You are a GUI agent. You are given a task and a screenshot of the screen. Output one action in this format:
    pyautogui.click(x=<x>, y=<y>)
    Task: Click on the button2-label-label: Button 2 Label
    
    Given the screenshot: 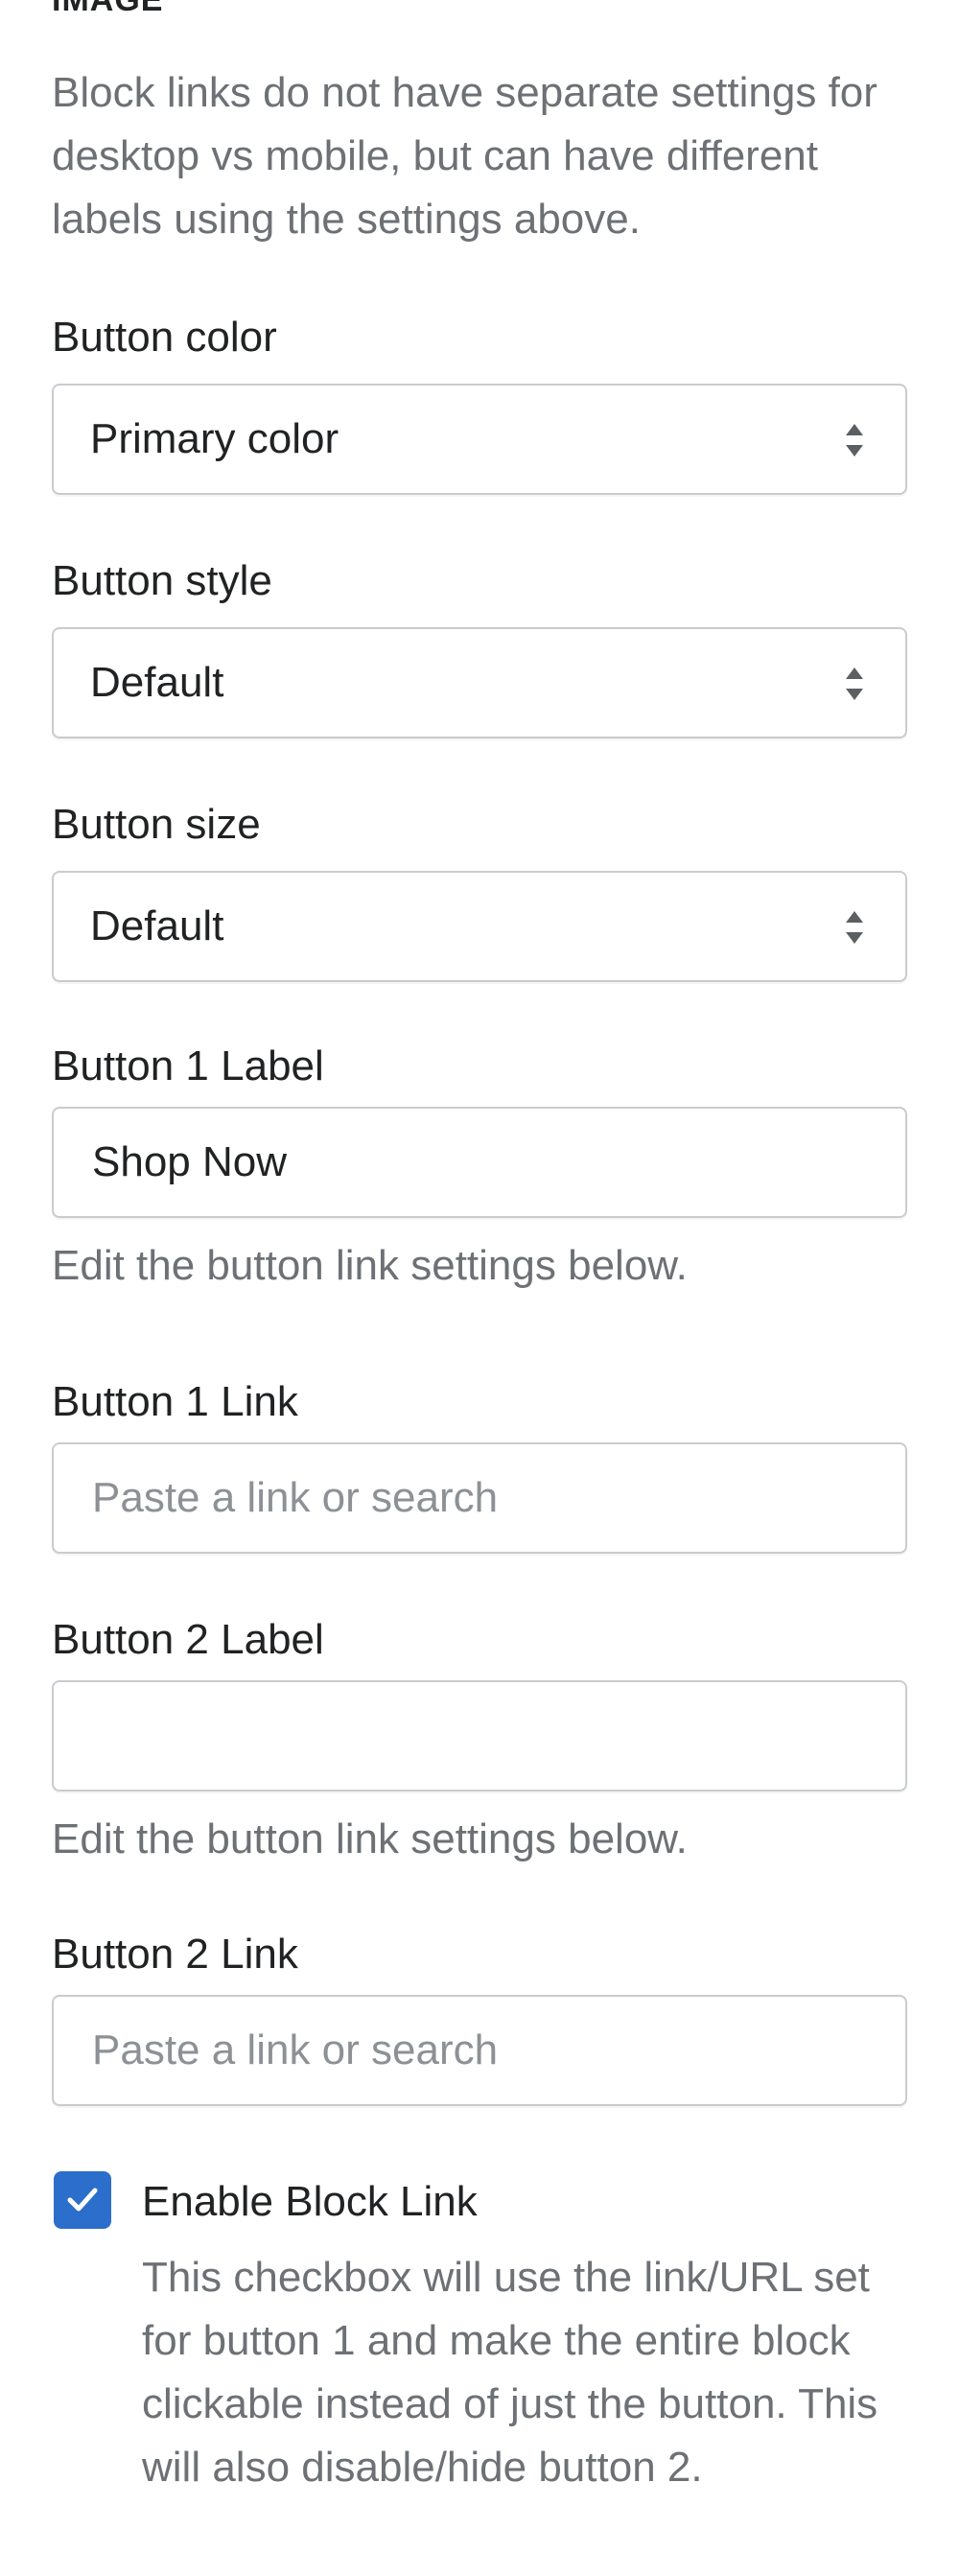 What is the action you would take?
    pyautogui.click(x=188, y=1639)
    